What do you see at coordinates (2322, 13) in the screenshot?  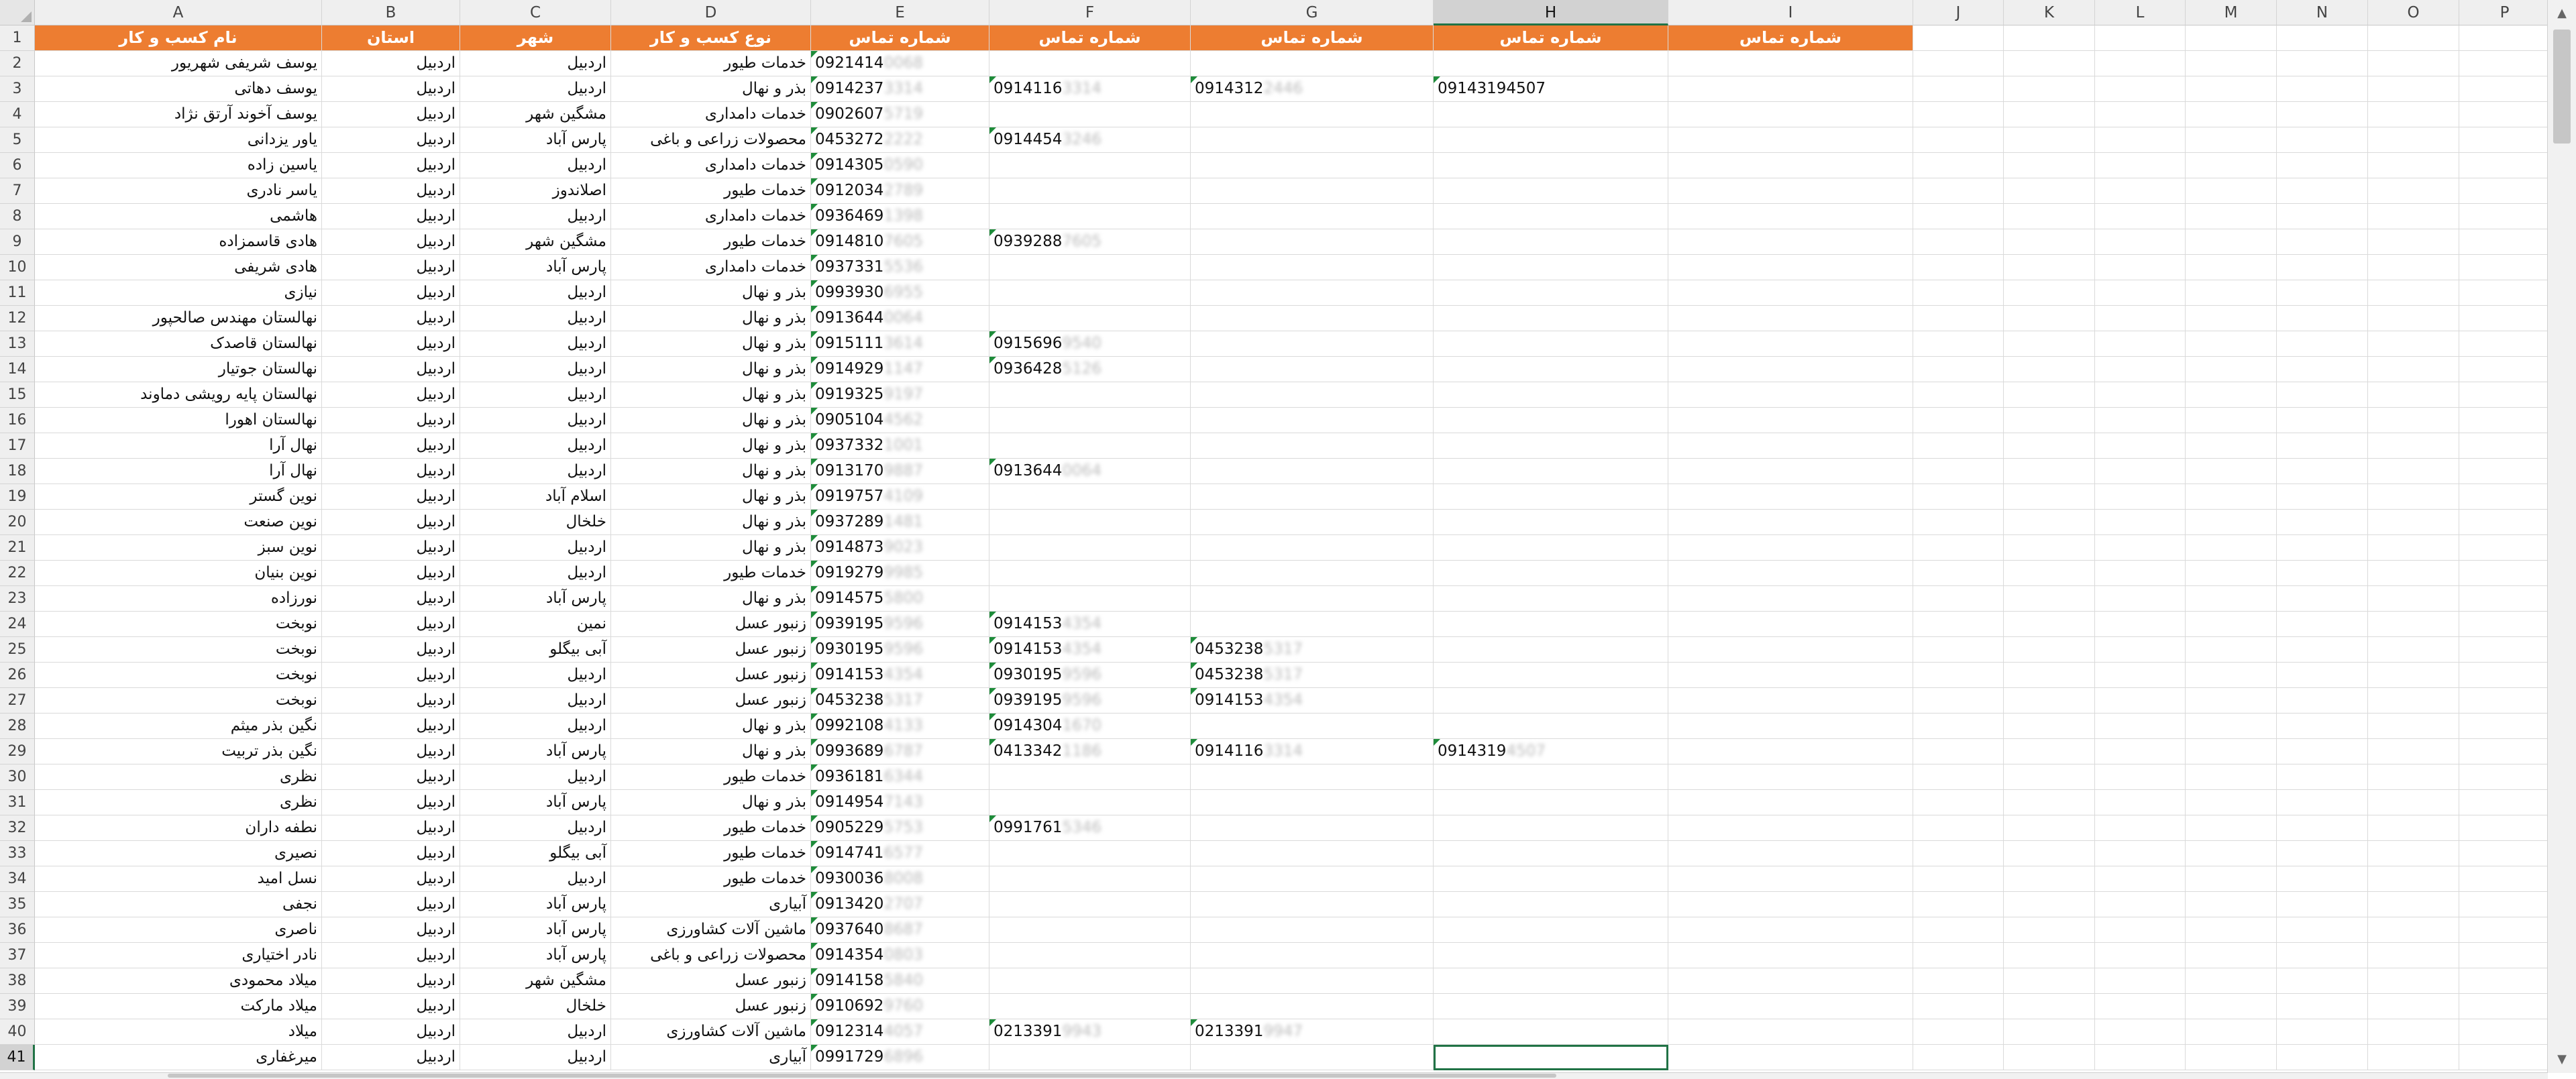 I see `column-header-n: N` at bounding box center [2322, 13].